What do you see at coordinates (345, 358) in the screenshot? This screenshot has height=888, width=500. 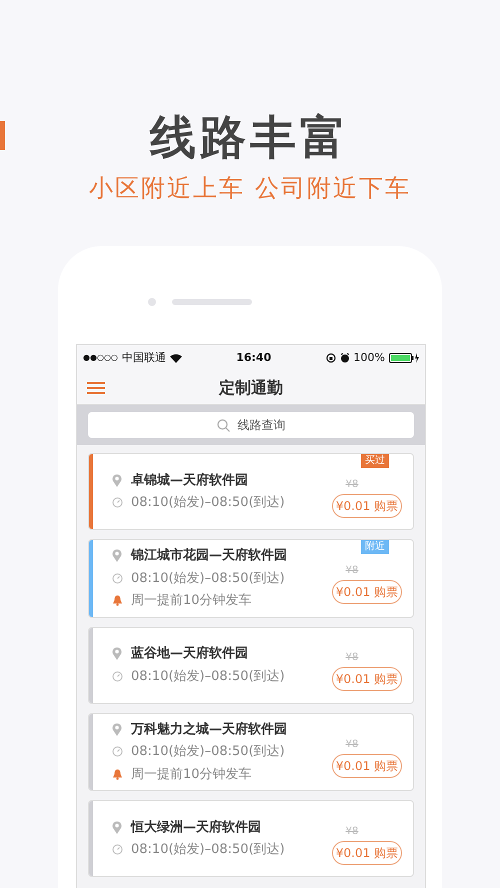 I see `alarm-icon` at bounding box center [345, 358].